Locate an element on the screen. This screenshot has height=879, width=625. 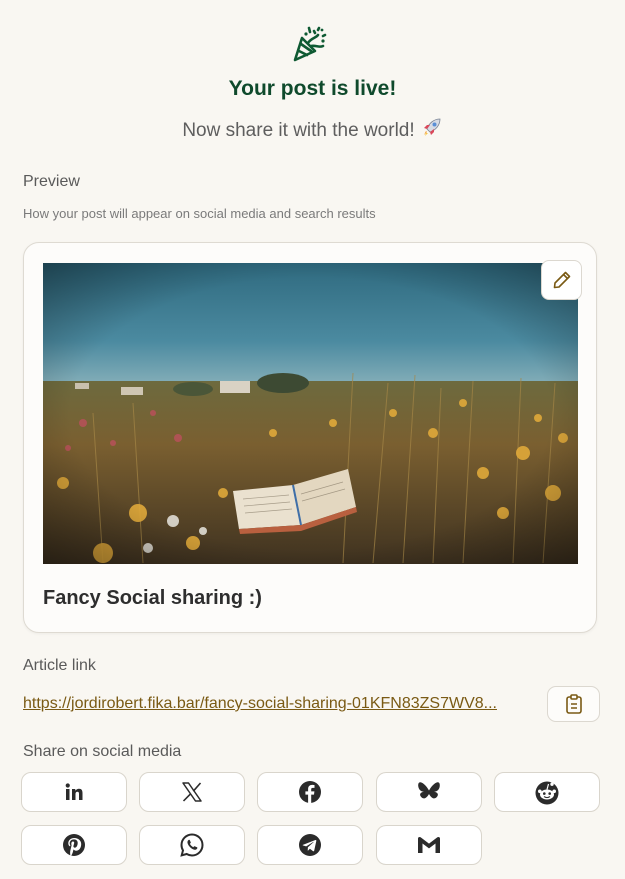
clipboard-icon is located at coordinates (573, 704).